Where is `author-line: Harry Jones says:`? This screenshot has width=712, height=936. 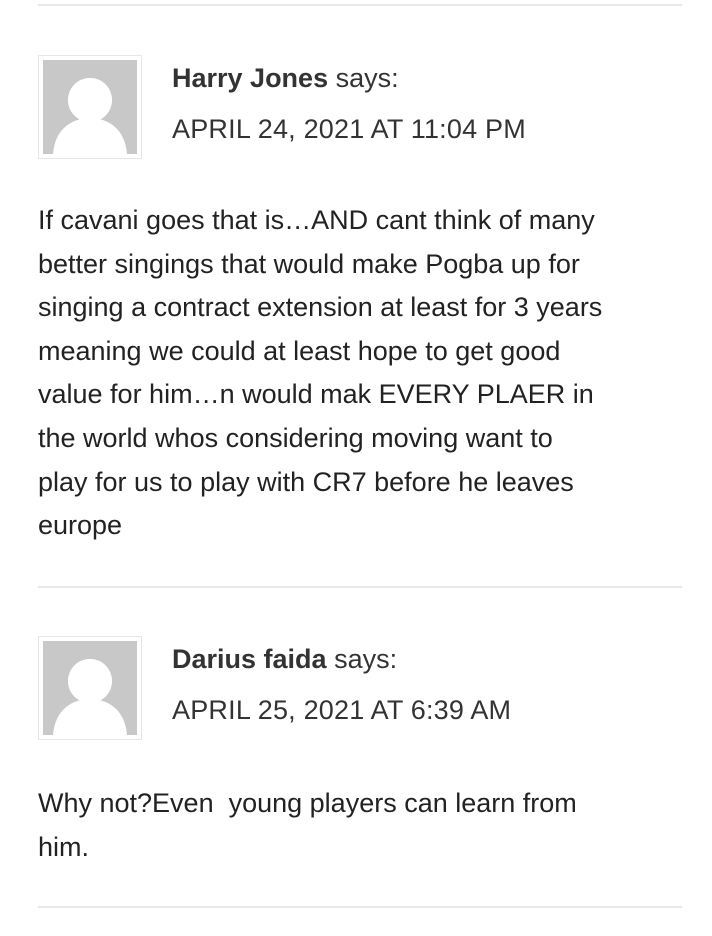
author-line: Harry Jones says: is located at coordinates (285, 78).